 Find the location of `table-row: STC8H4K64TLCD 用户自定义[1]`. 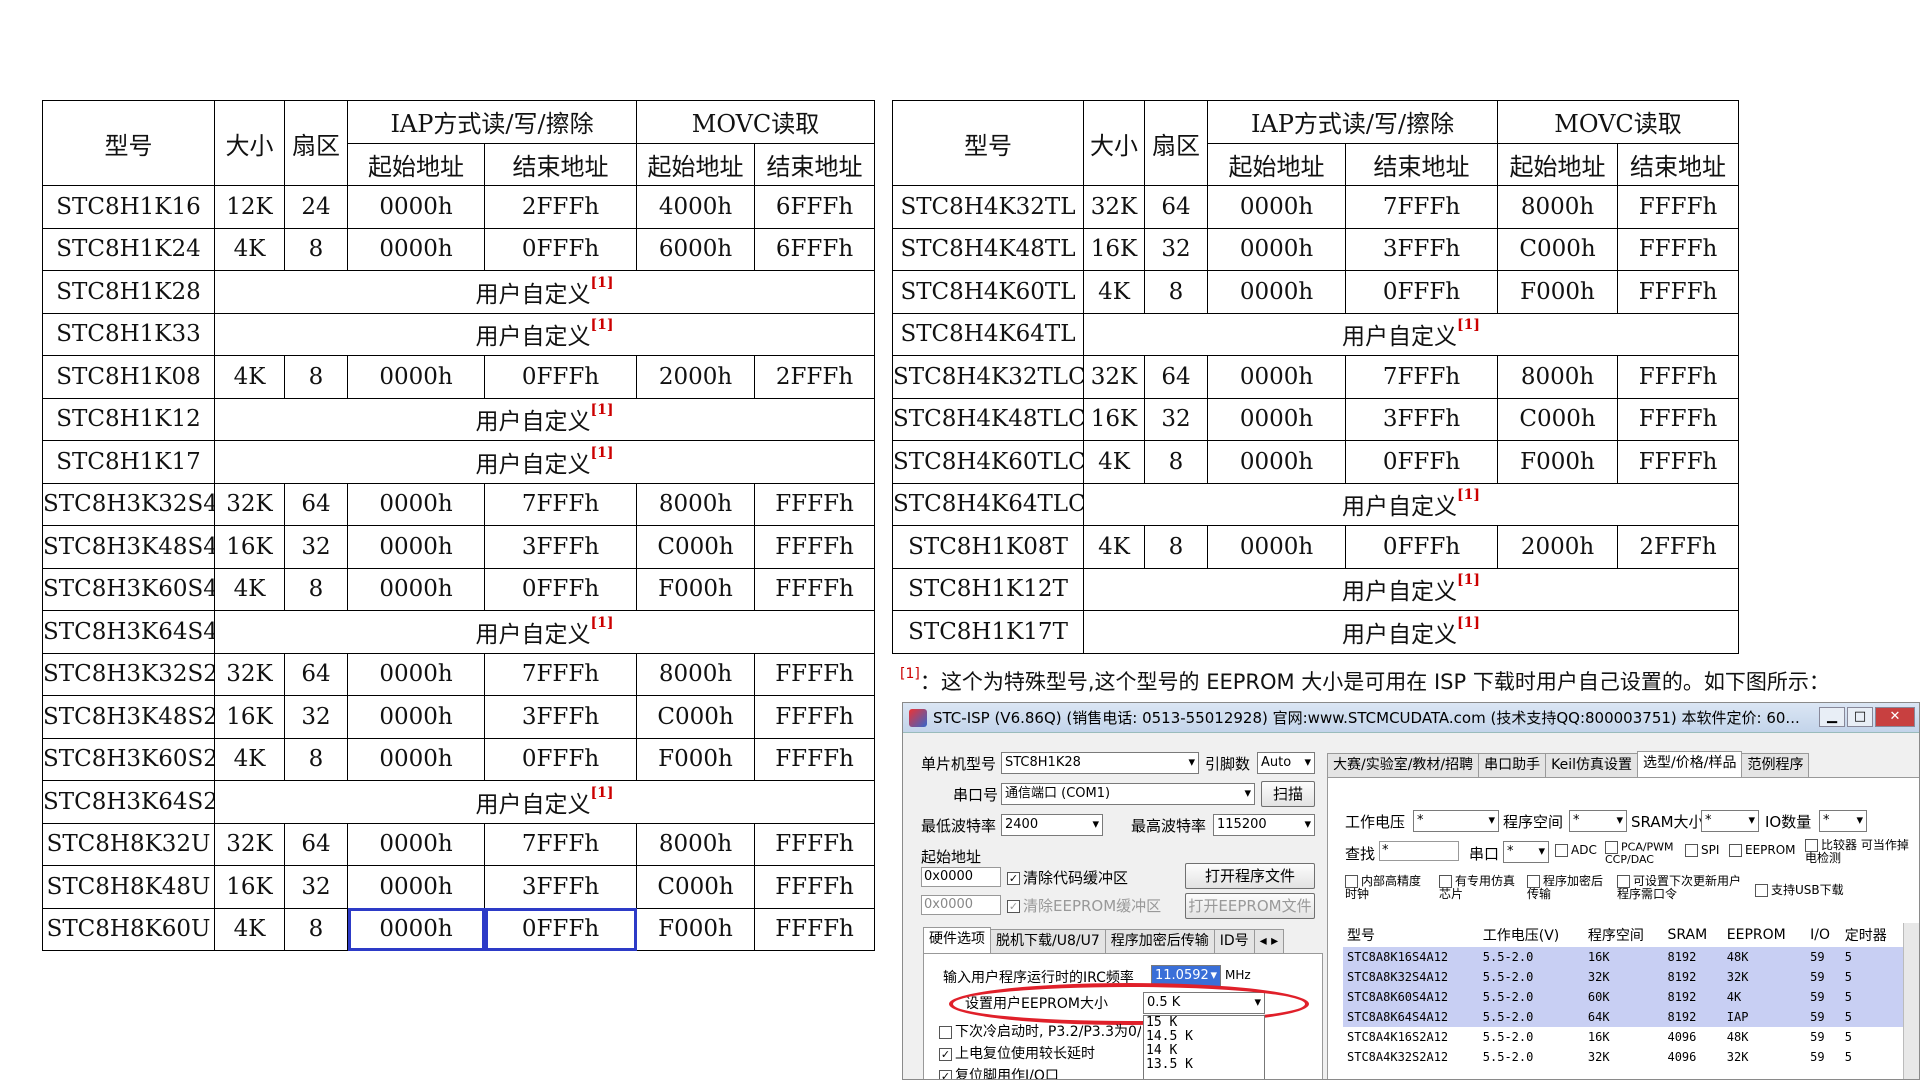

table-row: STC8H4K64TLCD 用户自定义[1] is located at coordinates (1316, 504).